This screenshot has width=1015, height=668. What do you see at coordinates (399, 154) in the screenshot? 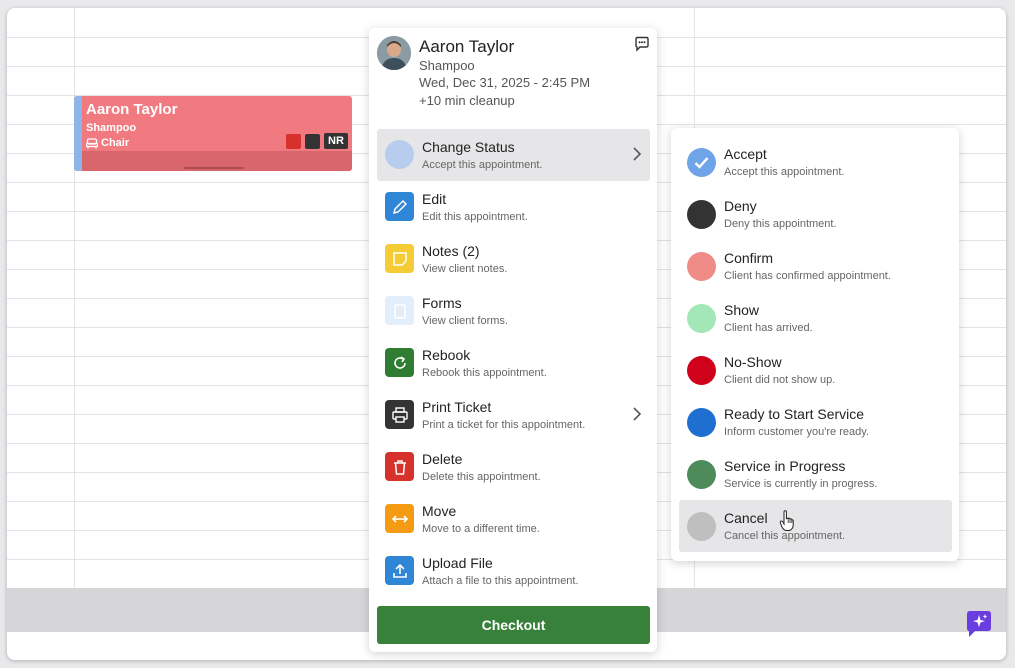
I see `status-circle-icon` at bounding box center [399, 154].